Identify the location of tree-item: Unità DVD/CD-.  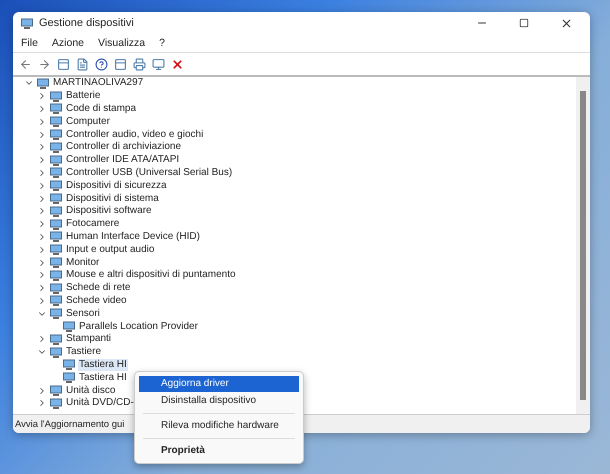
(100, 403).